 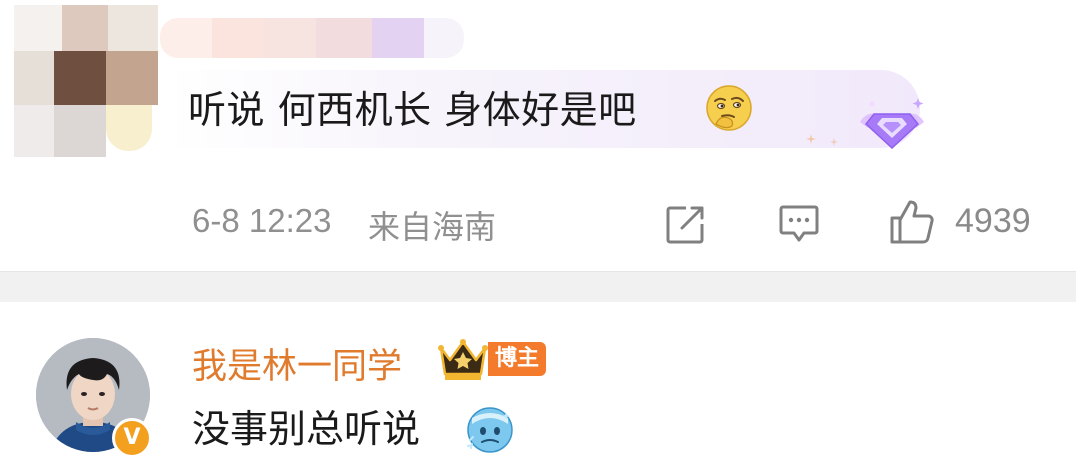 I want to click on purple-gem-badge-icon, so click(x=892, y=124).